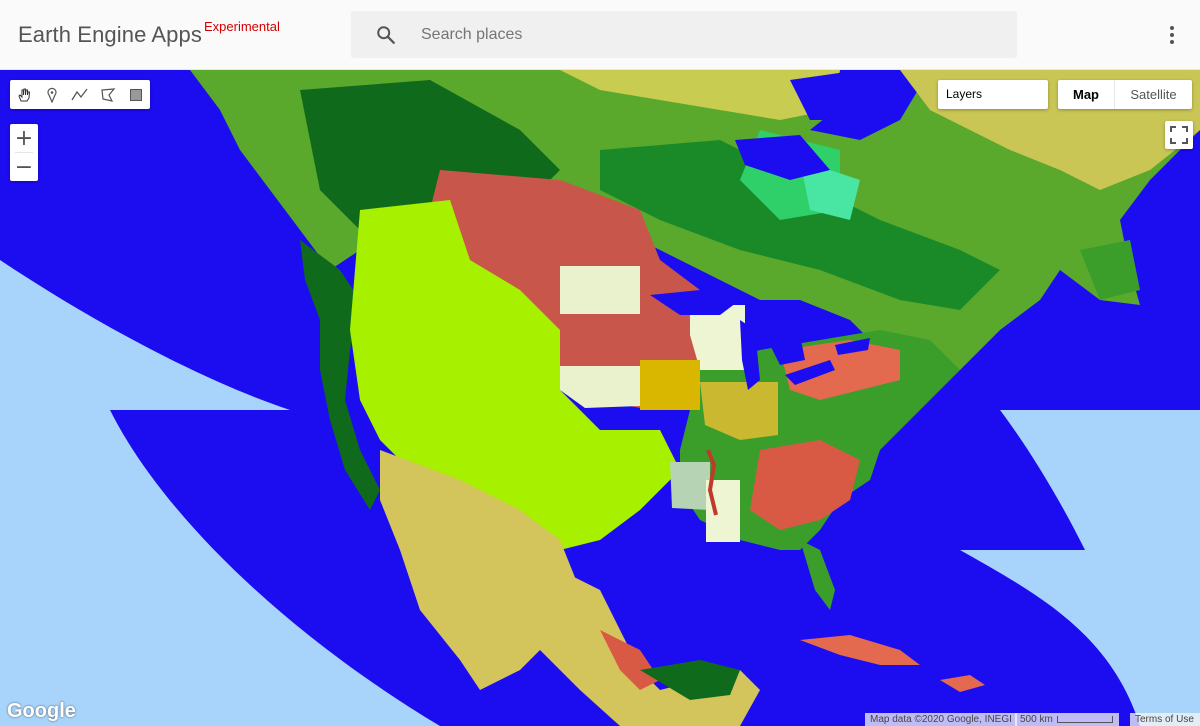 The image size is (1200, 726). Describe the element at coordinates (136, 94) in the screenshot. I see `rectangle-icon` at that location.